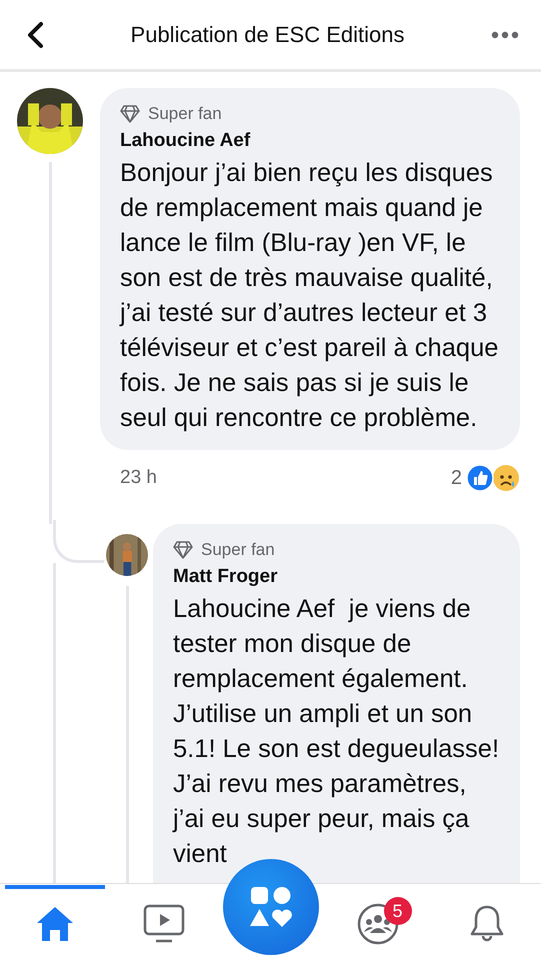 This screenshot has height=960, width=541. Describe the element at coordinates (506, 478) in the screenshot. I see `sad-face-icon` at that location.